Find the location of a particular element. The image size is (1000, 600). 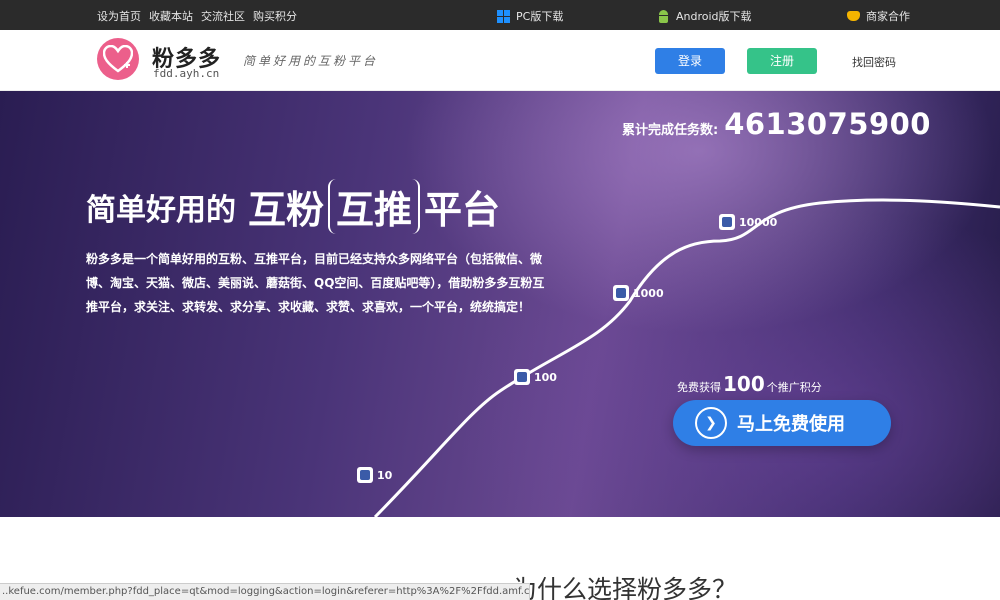

hero-title-part2: 互粉 is located at coordinates (286, 210).